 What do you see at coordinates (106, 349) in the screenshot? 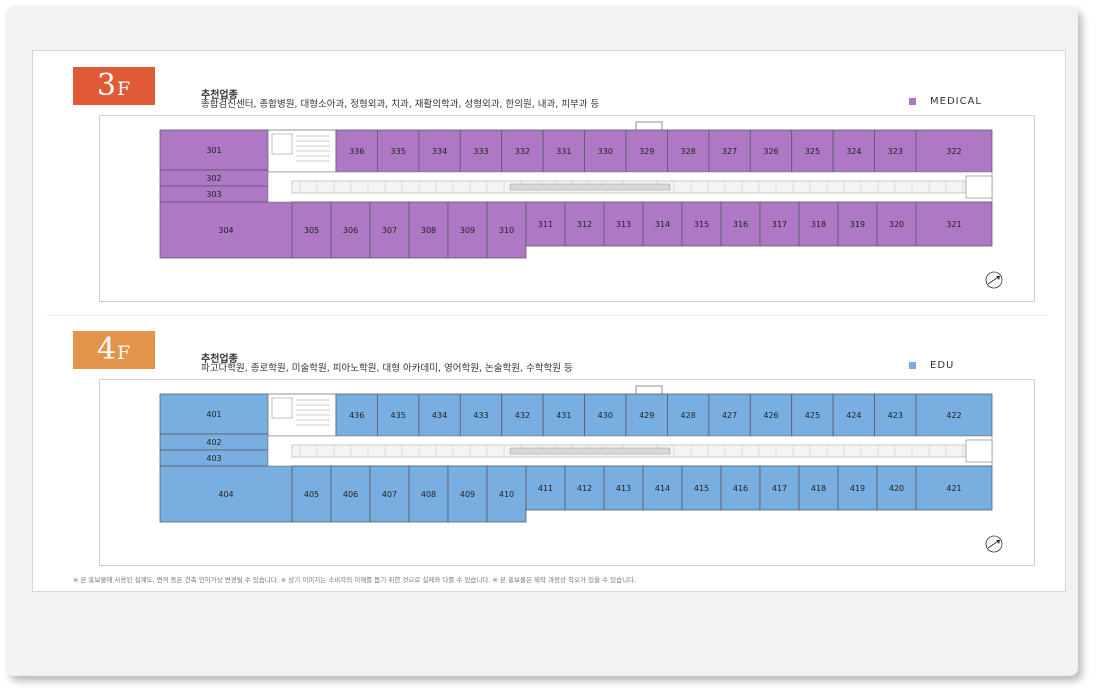
I see `floor-badge-number: 4` at bounding box center [106, 349].